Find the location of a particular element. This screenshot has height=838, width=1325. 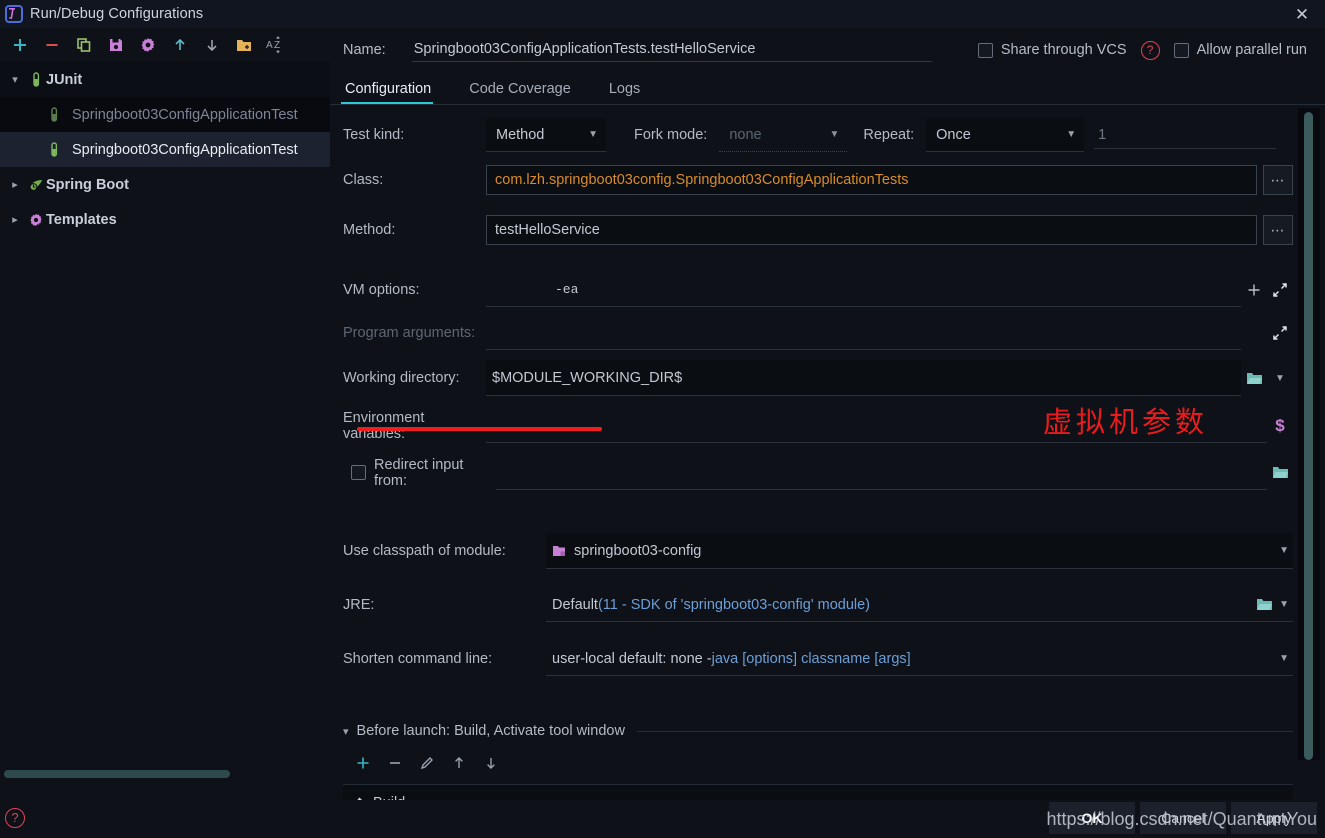

redirect-input-label: Redirect input from: is located at coordinates (419, 472).